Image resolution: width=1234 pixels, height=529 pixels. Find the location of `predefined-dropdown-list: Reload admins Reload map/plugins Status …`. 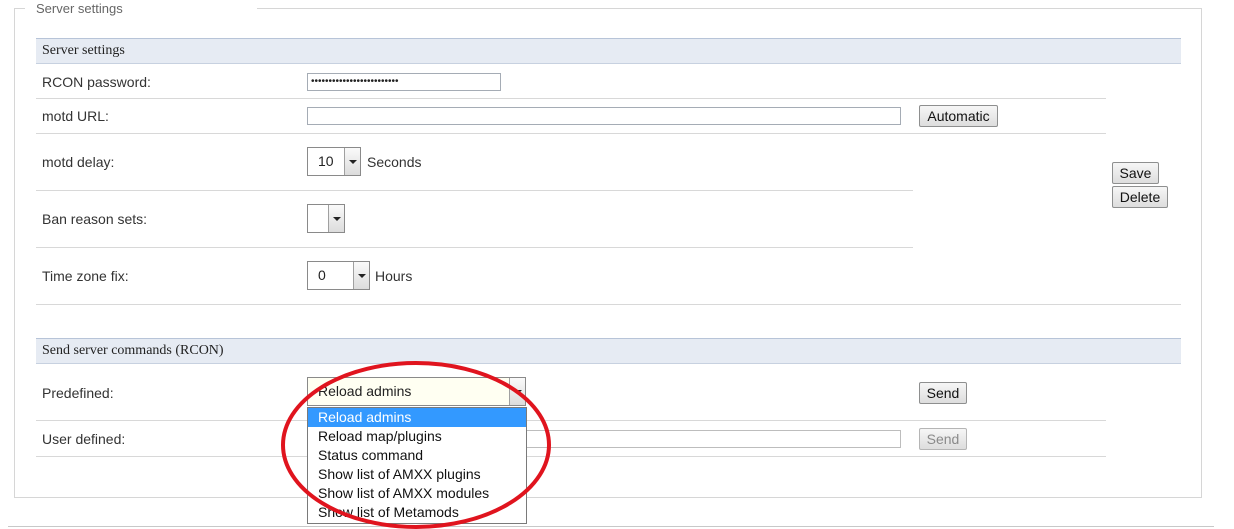

predefined-dropdown-list: Reload admins Reload map/plugins Status … is located at coordinates (417, 465).